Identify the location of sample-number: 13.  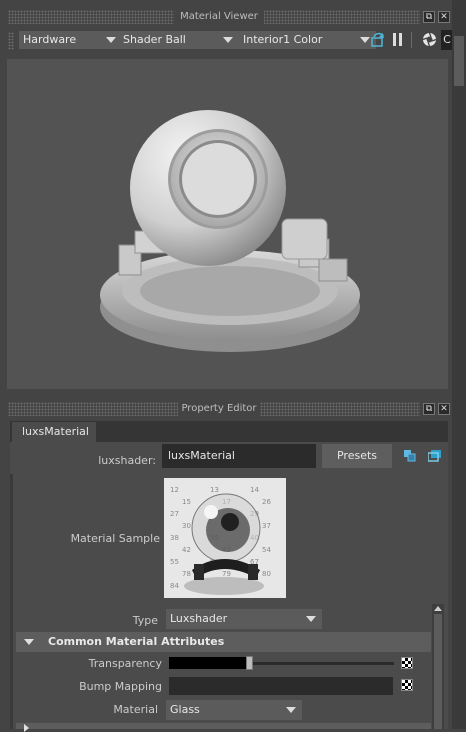
(214, 490).